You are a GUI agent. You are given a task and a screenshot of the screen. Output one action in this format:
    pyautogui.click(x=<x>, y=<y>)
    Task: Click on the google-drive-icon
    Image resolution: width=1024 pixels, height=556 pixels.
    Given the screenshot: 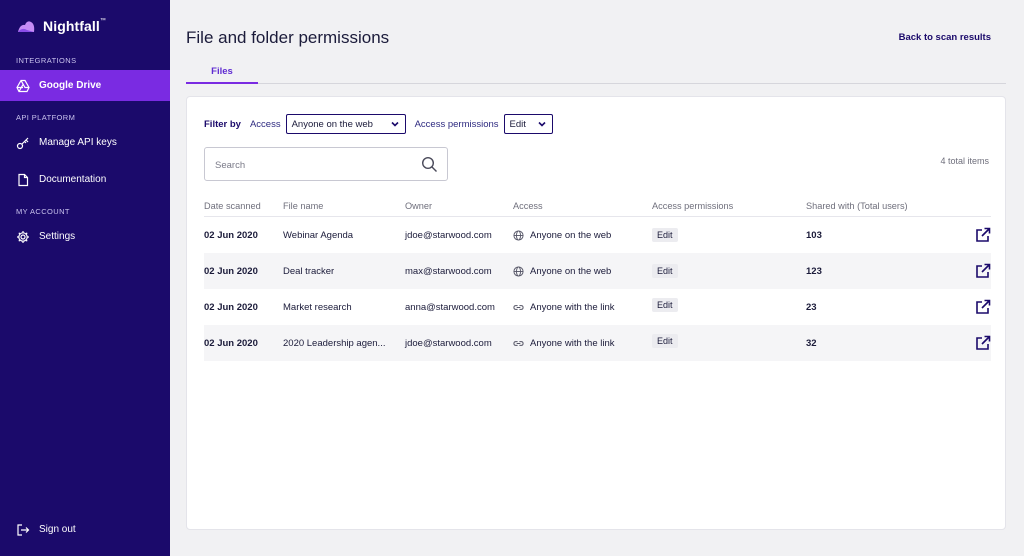 What is the action you would take?
    pyautogui.click(x=23, y=86)
    